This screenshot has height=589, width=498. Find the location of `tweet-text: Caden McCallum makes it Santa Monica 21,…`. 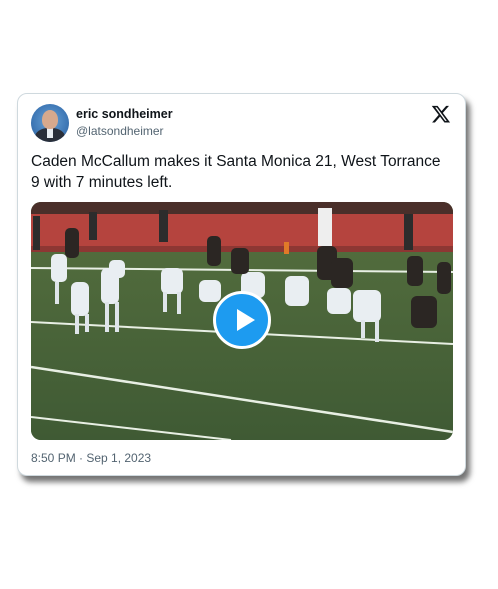

tweet-text: Caden McCallum makes it Santa Monica 21,… is located at coordinates (236, 172).